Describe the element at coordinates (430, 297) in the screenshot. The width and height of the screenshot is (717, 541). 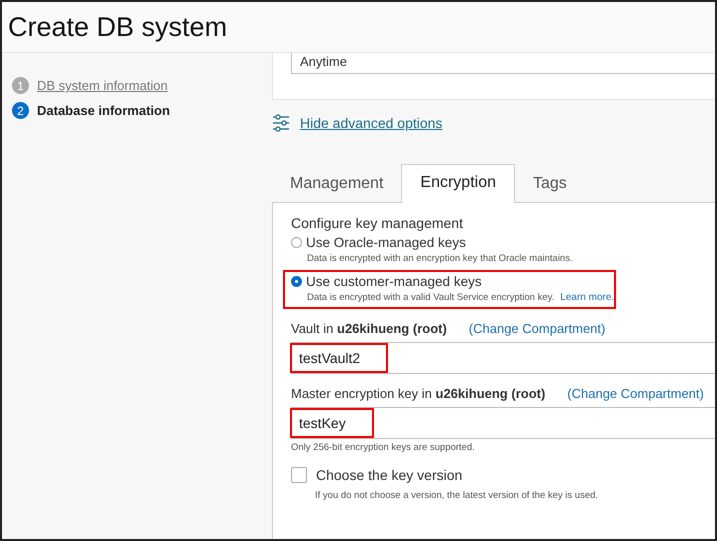
I see `help-text: Data is encrypted with a valid Vault Service encryption key.` at that location.